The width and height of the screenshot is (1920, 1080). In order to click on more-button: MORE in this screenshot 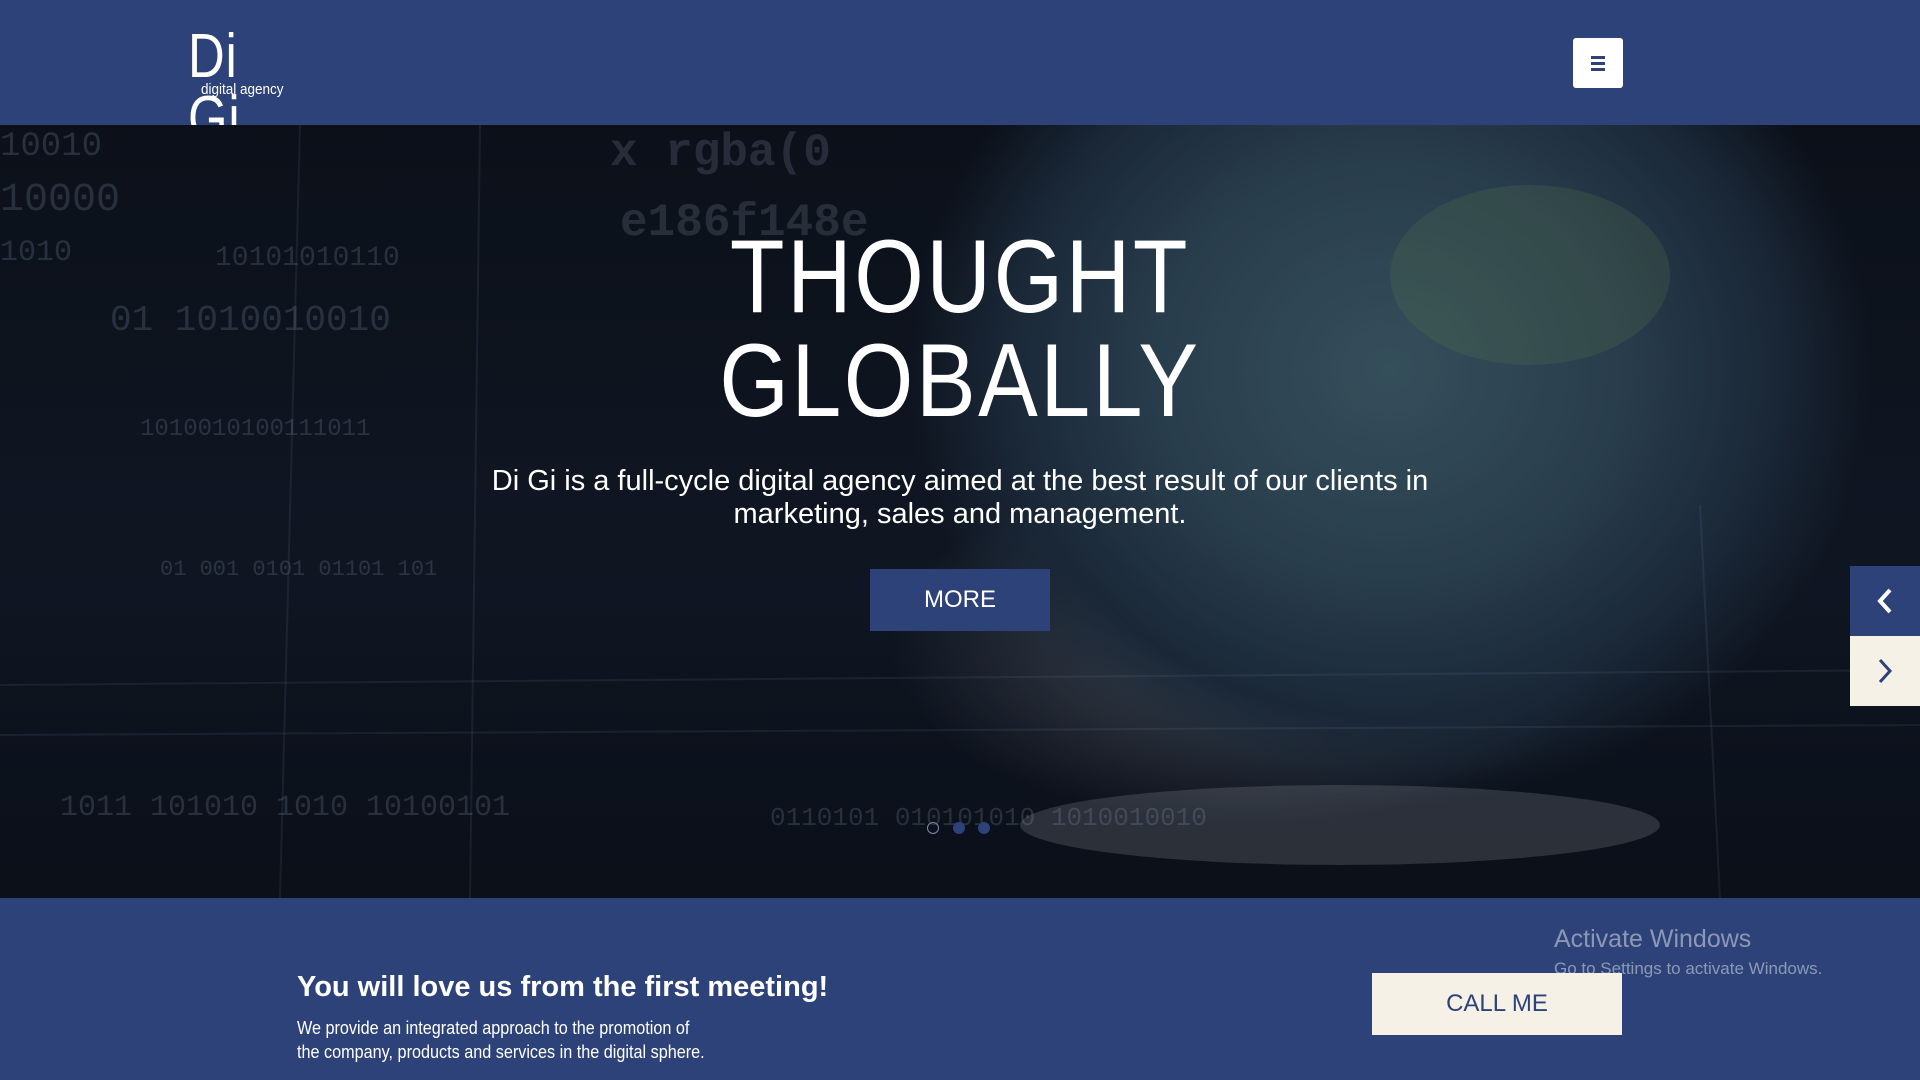, I will do `click(960, 600)`.